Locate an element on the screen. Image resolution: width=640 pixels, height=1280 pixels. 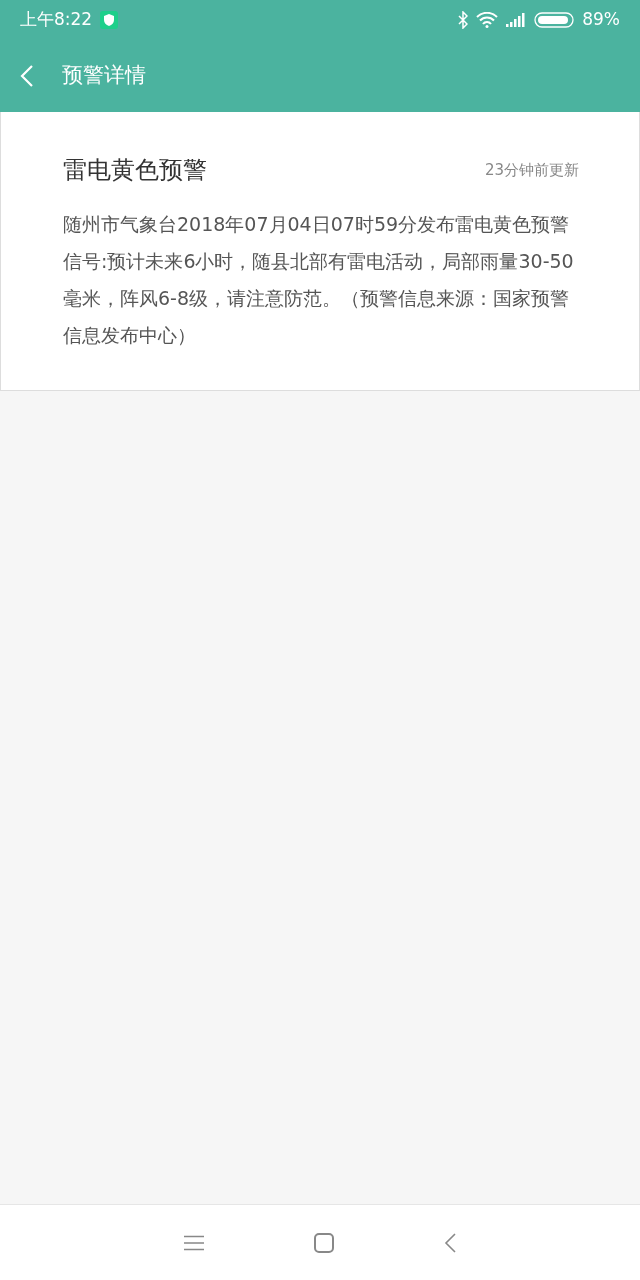
shield-icon is located at coordinates (109, 20).